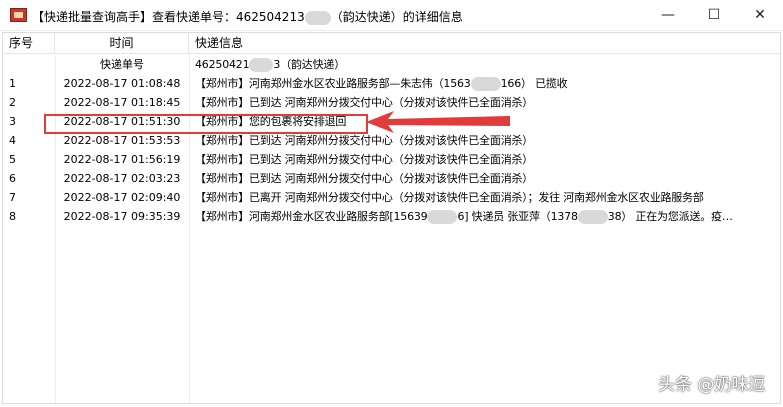 This screenshot has width=783, height=407. Describe the element at coordinates (712, 385) in the screenshot. I see `watermark: 头条 @奶味逗` at that location.